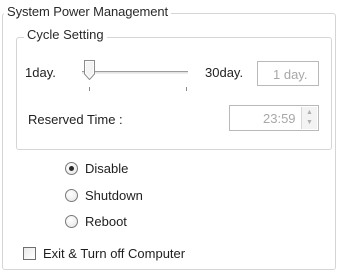 This screenshot has width=338, height=274. I want to click on cycle-setting-group-title: Cycle Setting, so click(65, 34).